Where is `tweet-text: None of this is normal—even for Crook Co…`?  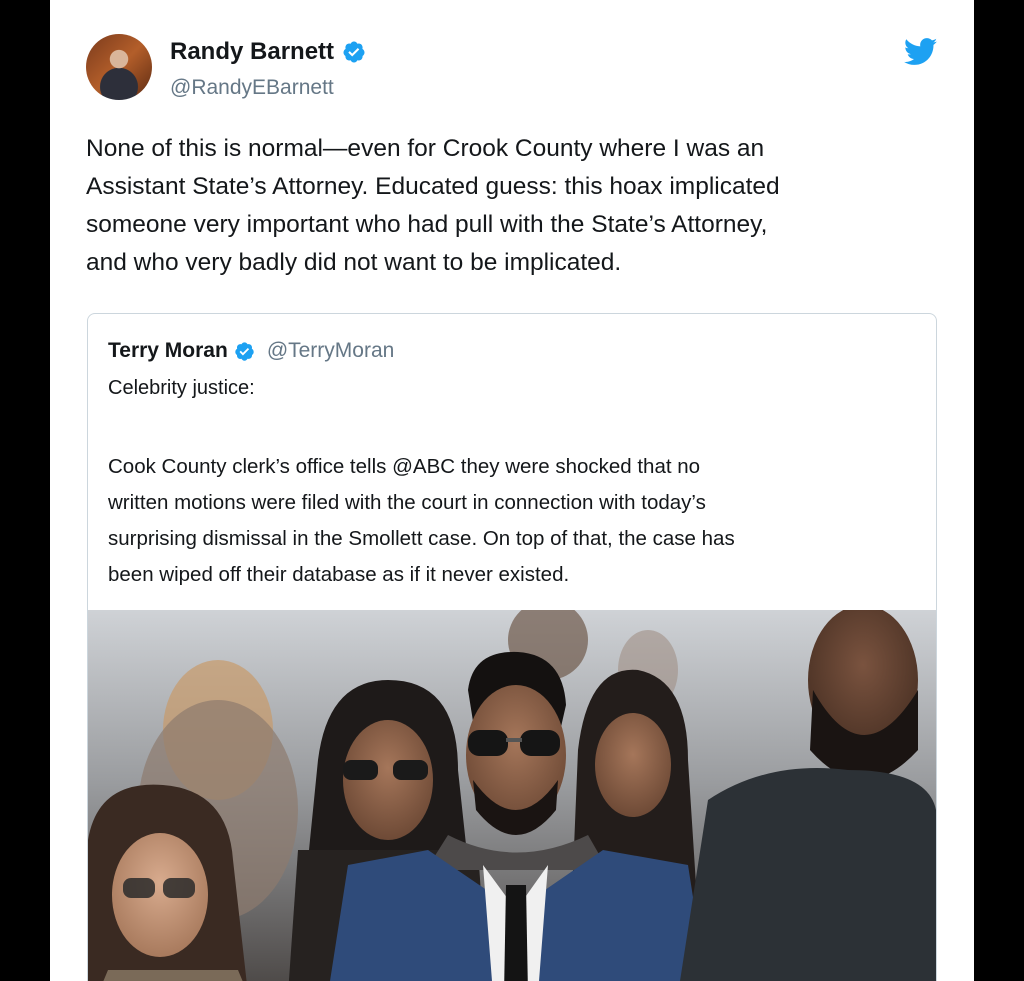
tweet-text: None of this is normal—even for Crook Co… is located at coordinates (516, 206).